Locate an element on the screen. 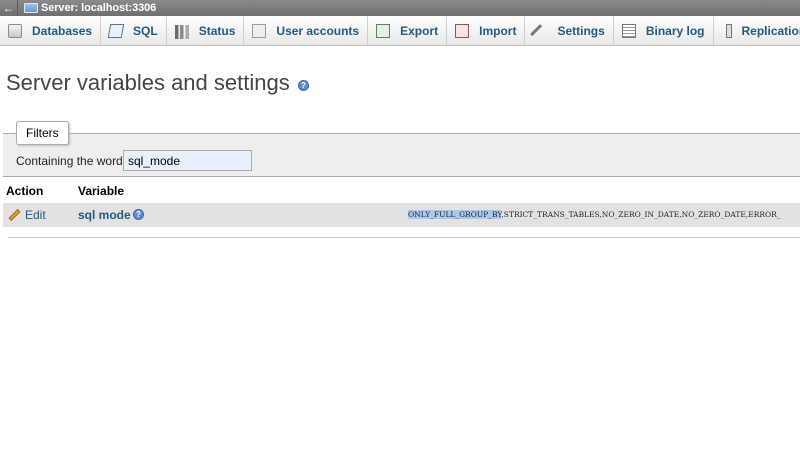 The image size is (800, 452). tab-label: Settings is located at coordinates (581, 31).